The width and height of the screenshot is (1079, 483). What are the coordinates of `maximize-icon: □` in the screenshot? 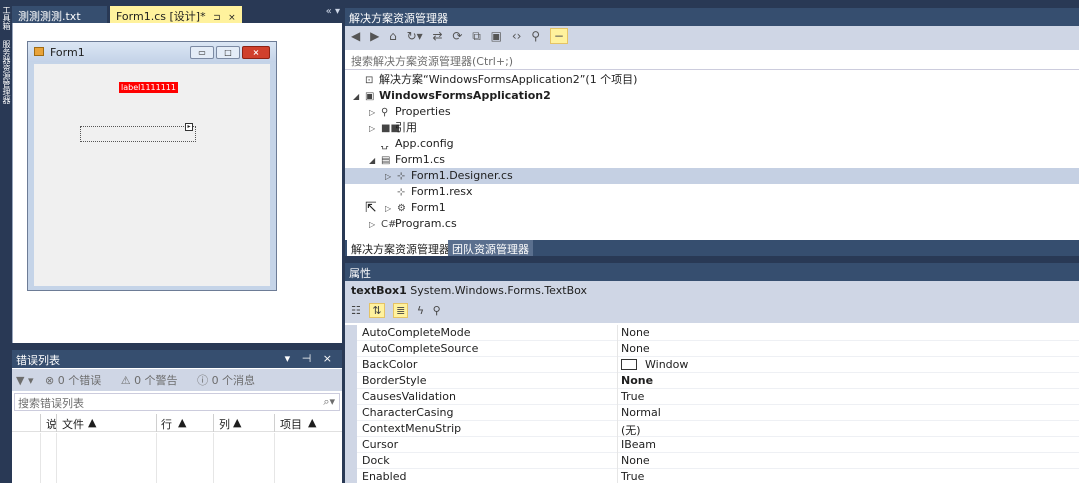 It's located at (228, 52).